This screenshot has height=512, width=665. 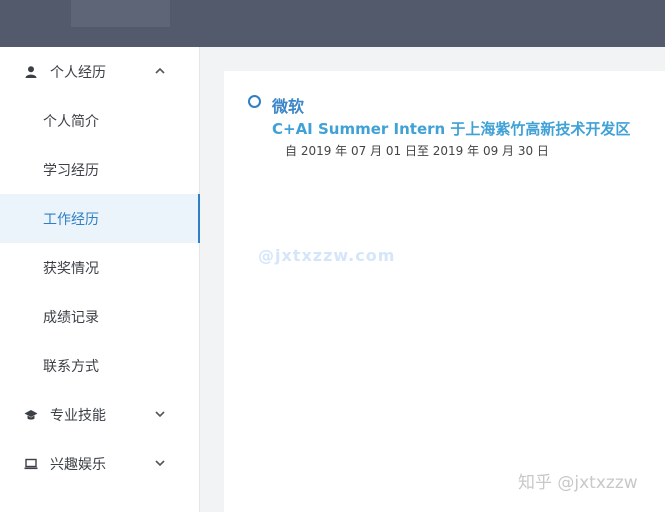 What do you see at coordinates (31, 464) in the screenshot?
I see `laptop-icon` at bounding box center [31, 464].